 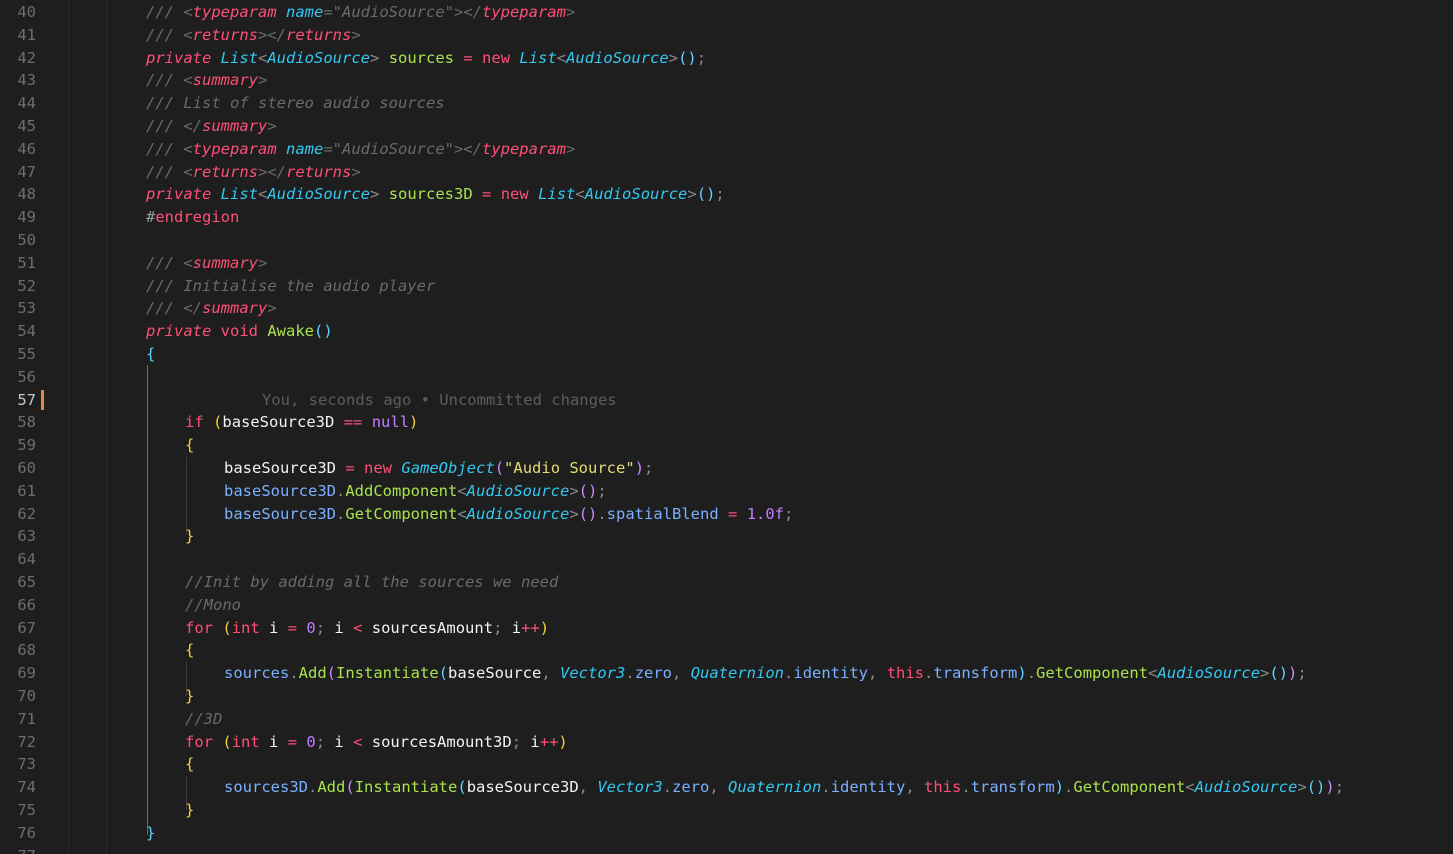 What do you see at coordinates (726, 536) in the screenshot?
I see `code-line: 63}` at bounding box center [726, 536].